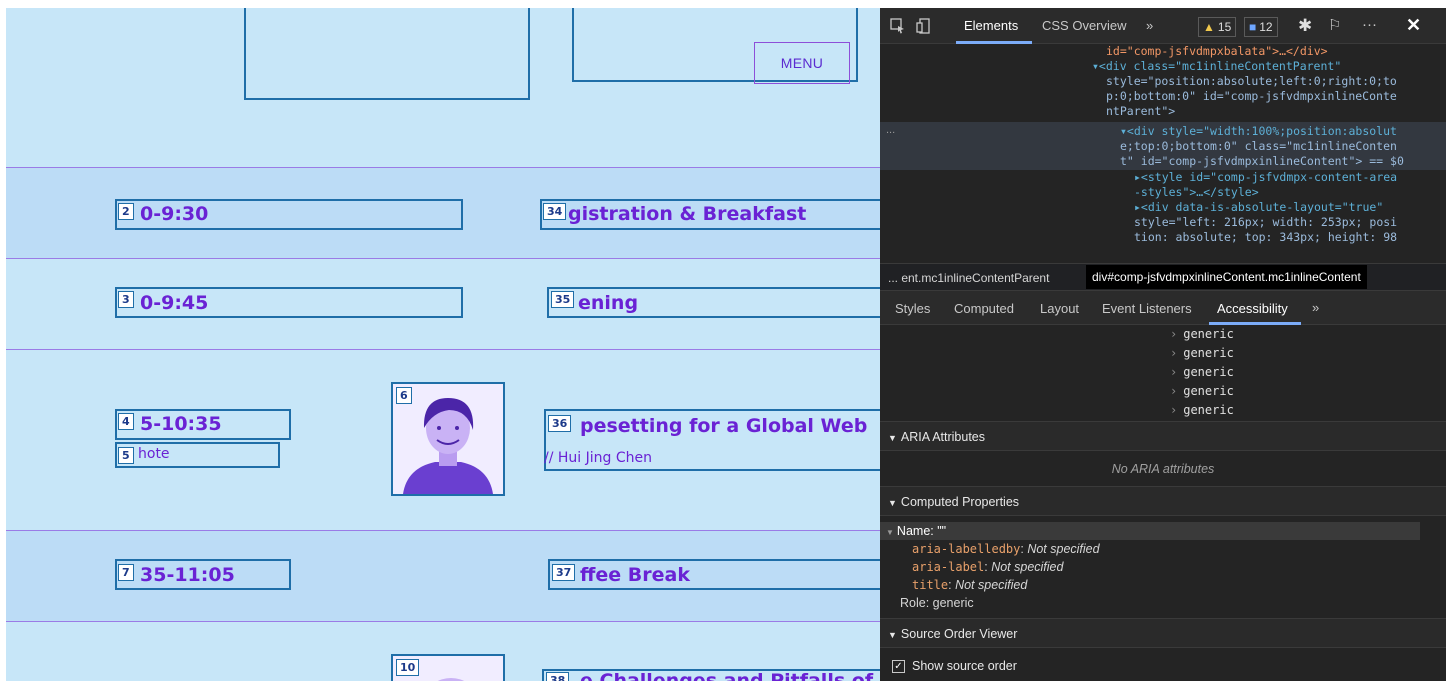  I want to click on close-icon: ✕, so click(1413, 25).